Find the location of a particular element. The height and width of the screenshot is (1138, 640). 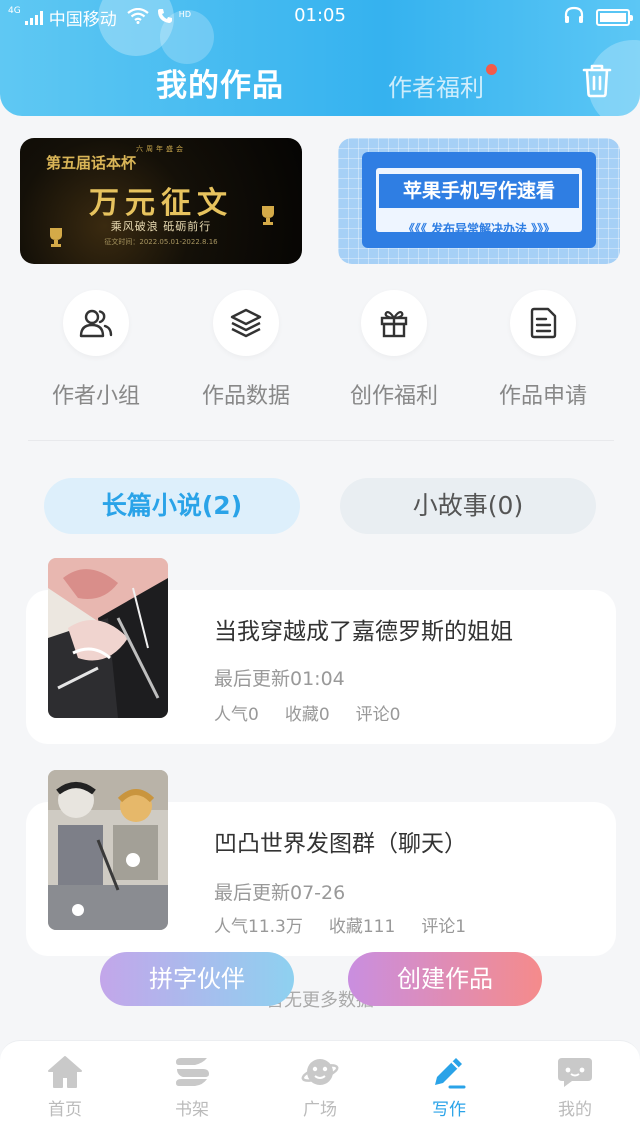

quick-label: 作品数据 is located at coordinates (245, 396).